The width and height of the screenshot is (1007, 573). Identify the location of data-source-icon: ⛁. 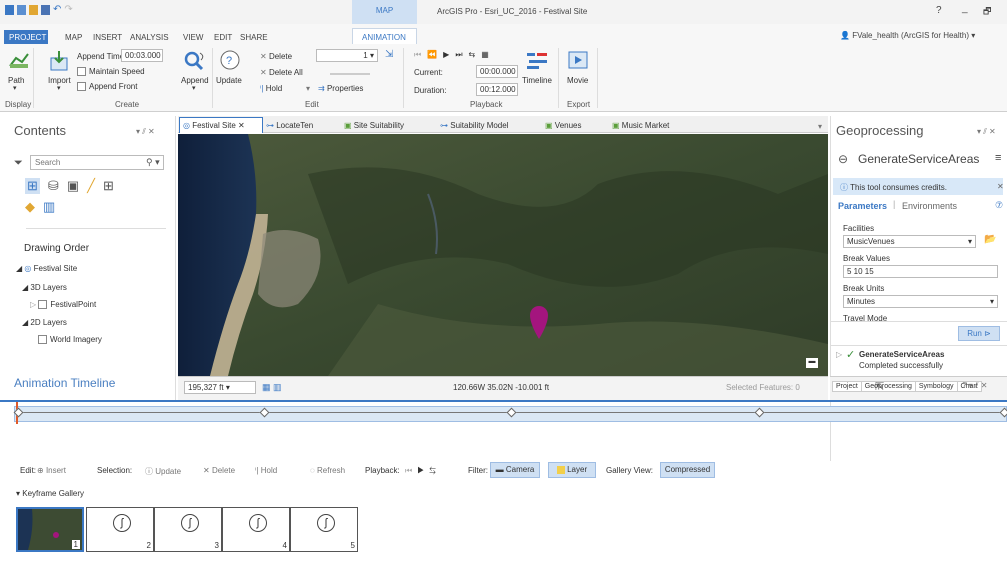
(53, 186).